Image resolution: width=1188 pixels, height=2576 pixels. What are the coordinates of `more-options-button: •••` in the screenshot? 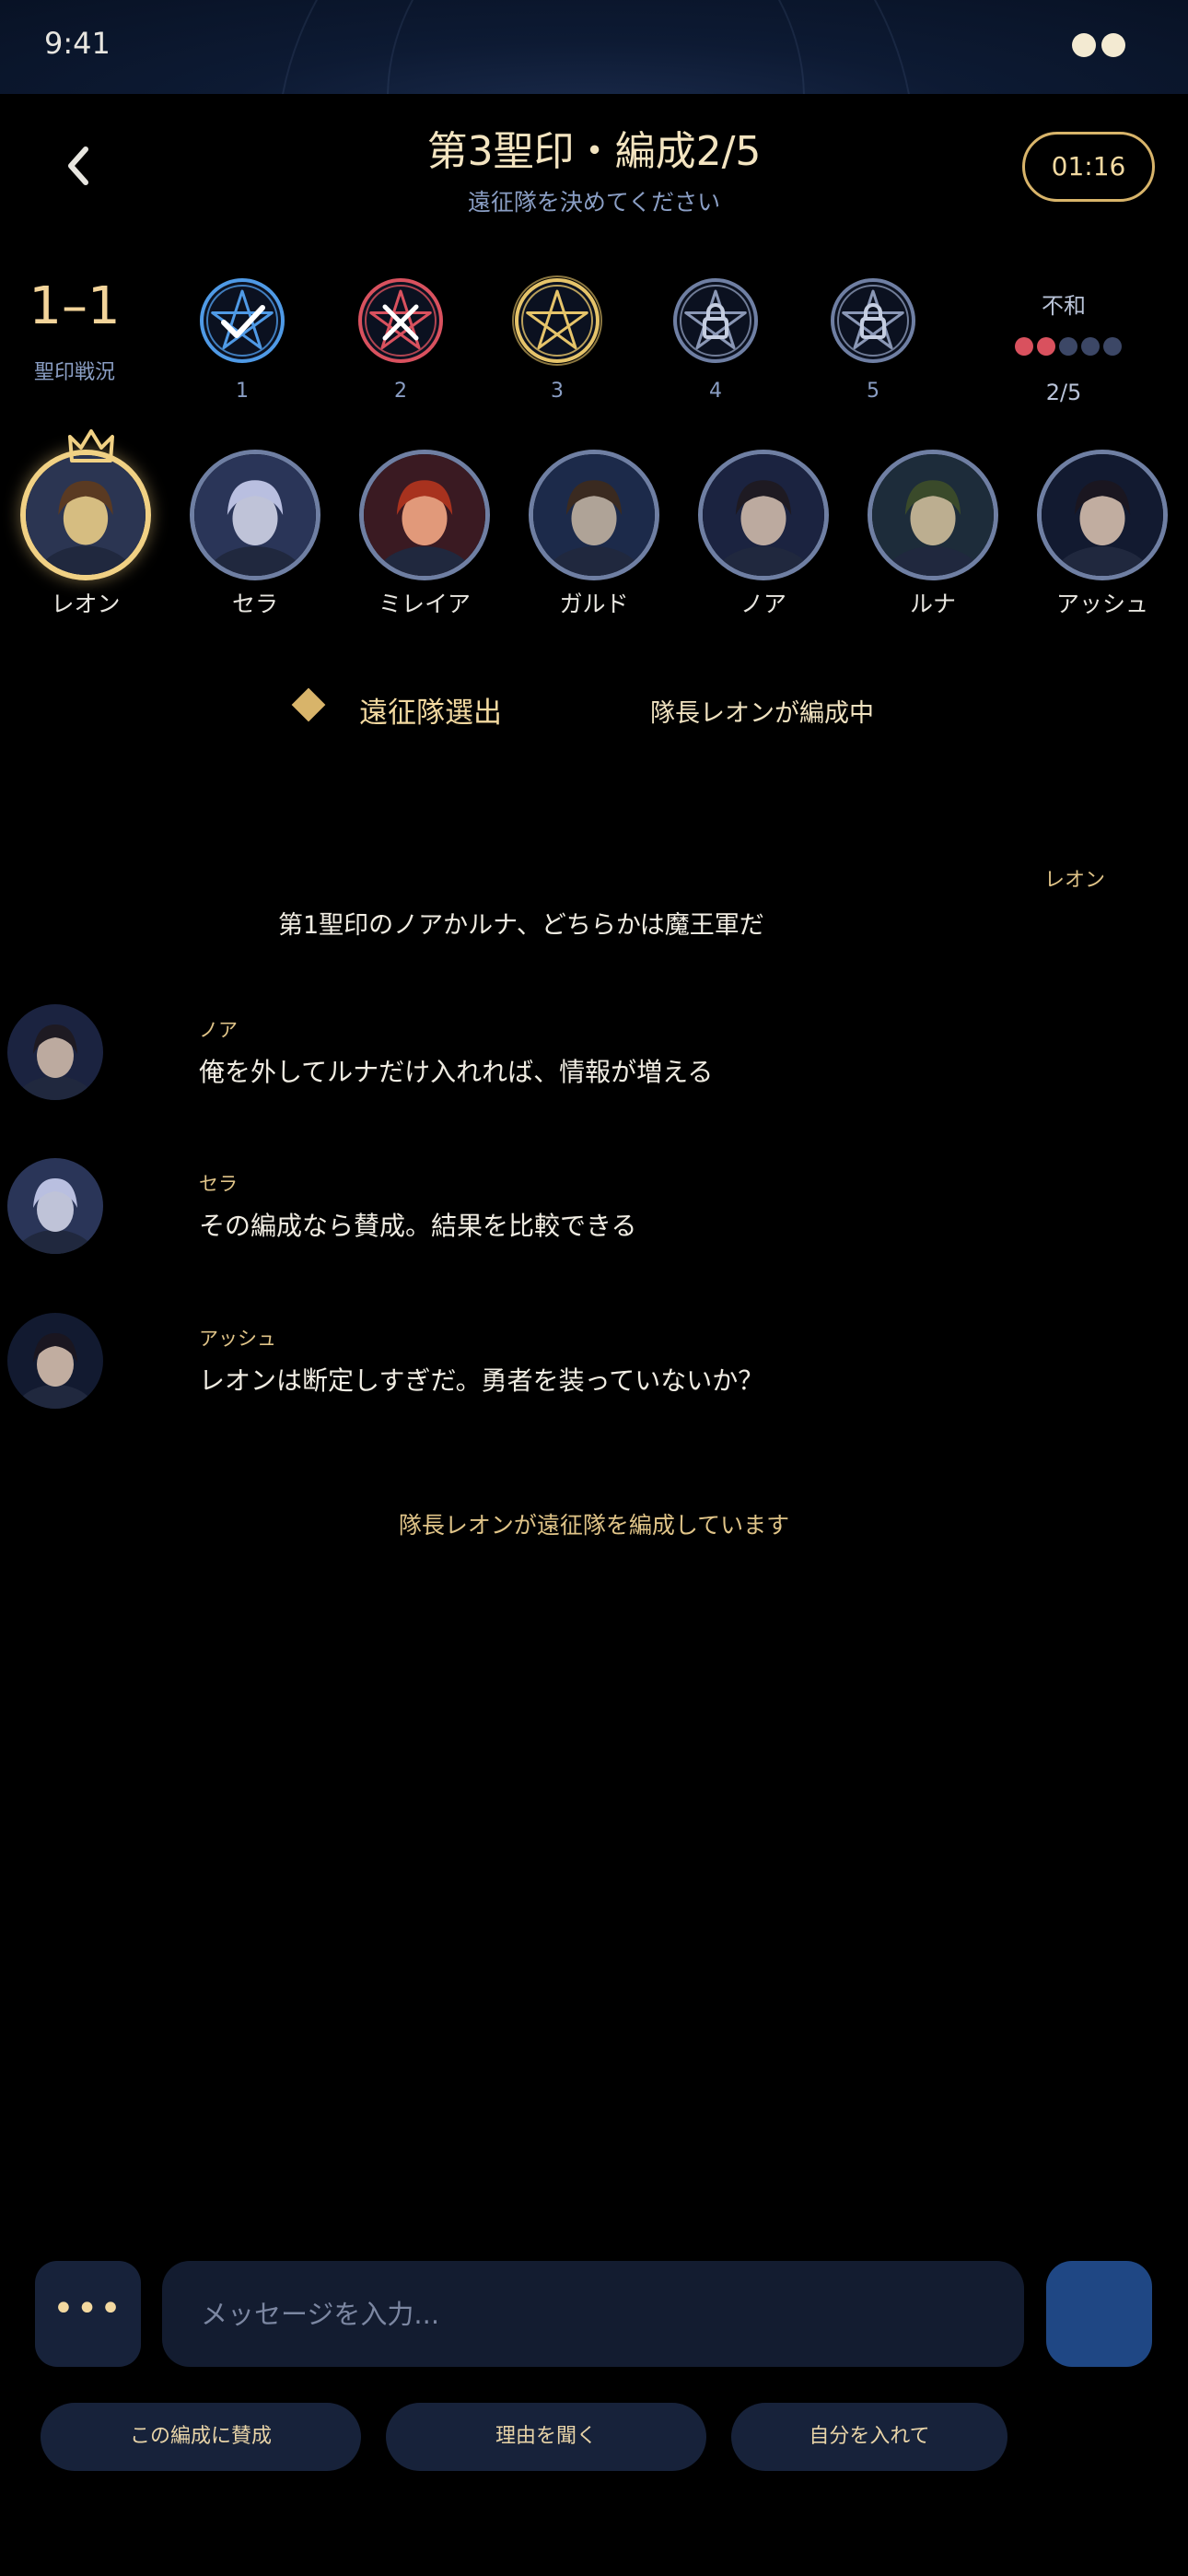 It's located at (88, 2314).